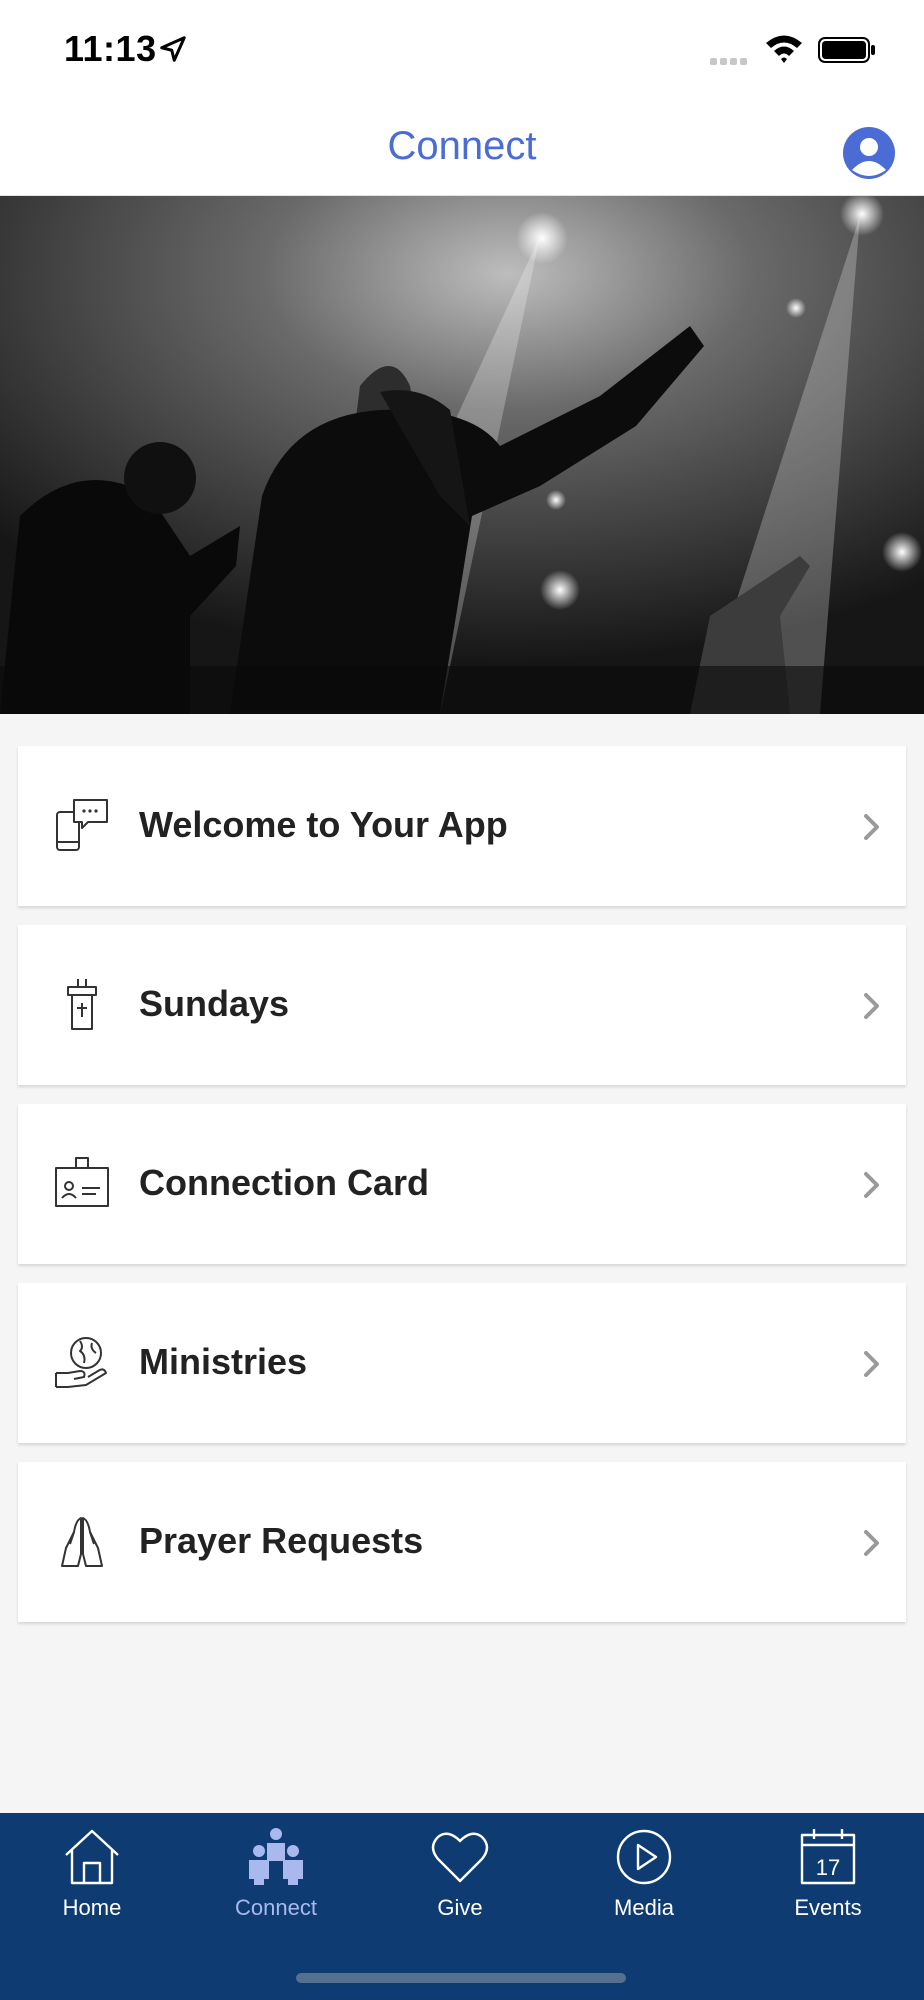 The image size is (924, 2000). Describe the element at coordinates (81, 1362) in the screenshot. I see `globe-hand-icon` at that location.